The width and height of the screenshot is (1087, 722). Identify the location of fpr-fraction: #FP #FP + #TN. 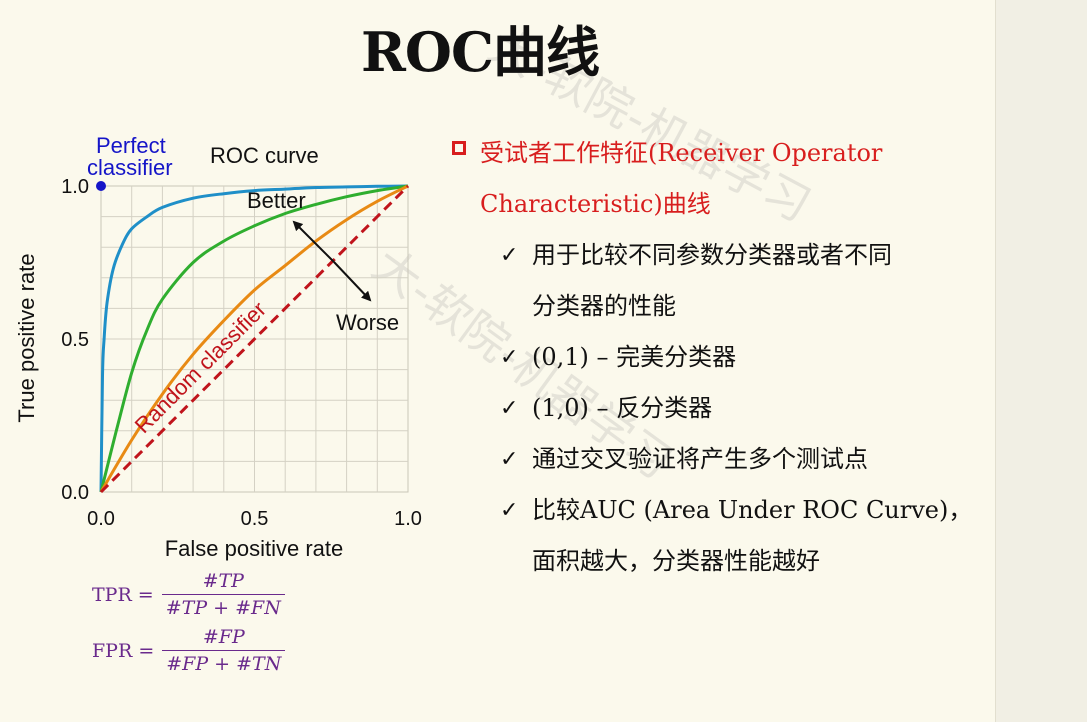
(224, 650).